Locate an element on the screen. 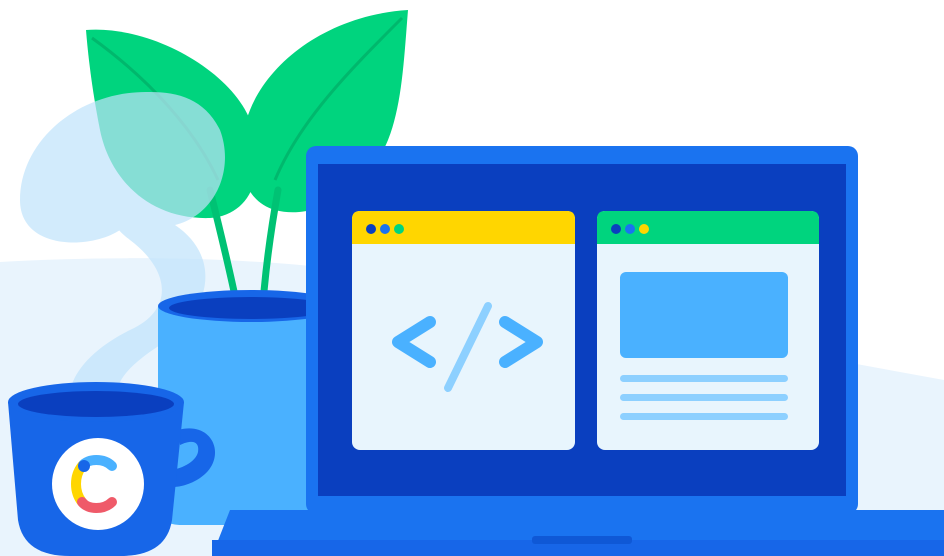 The width and height of the screenshot is (944, 556). preview-window is located at coordinates (708, 330).